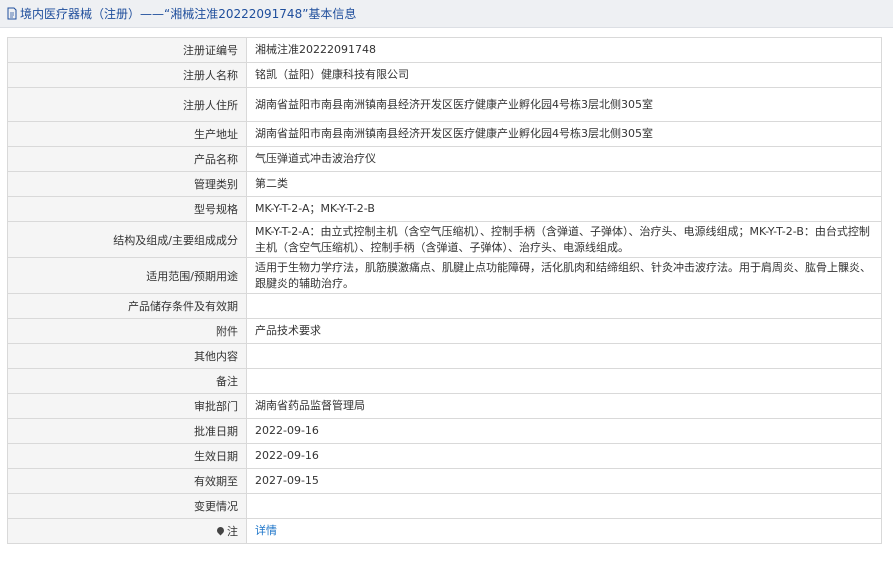 The width and height of the screenshot is (893, 566). I want to click on table-row: 审批部门 湖南省药品监督管理局, so click(444, 406).